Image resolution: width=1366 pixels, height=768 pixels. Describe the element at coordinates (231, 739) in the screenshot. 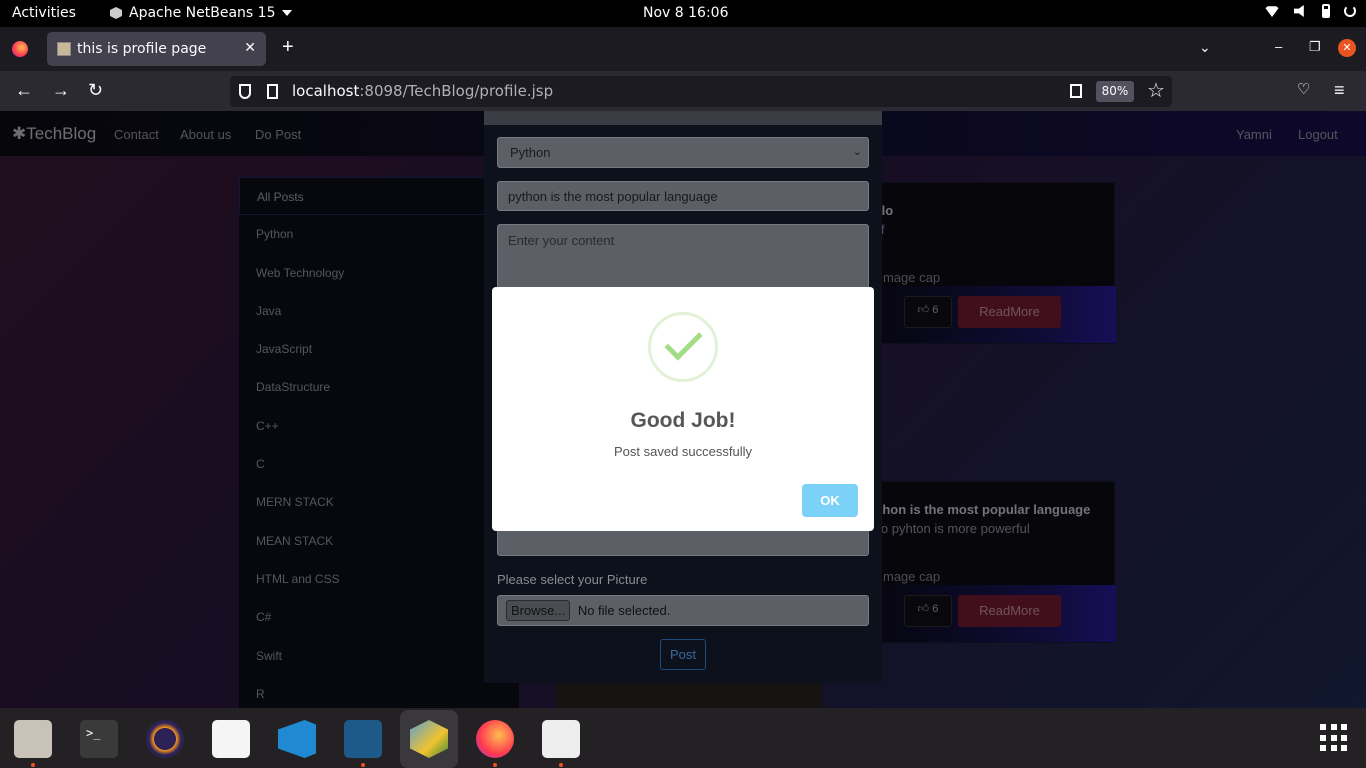

I see `text-editor-icon` at that location.